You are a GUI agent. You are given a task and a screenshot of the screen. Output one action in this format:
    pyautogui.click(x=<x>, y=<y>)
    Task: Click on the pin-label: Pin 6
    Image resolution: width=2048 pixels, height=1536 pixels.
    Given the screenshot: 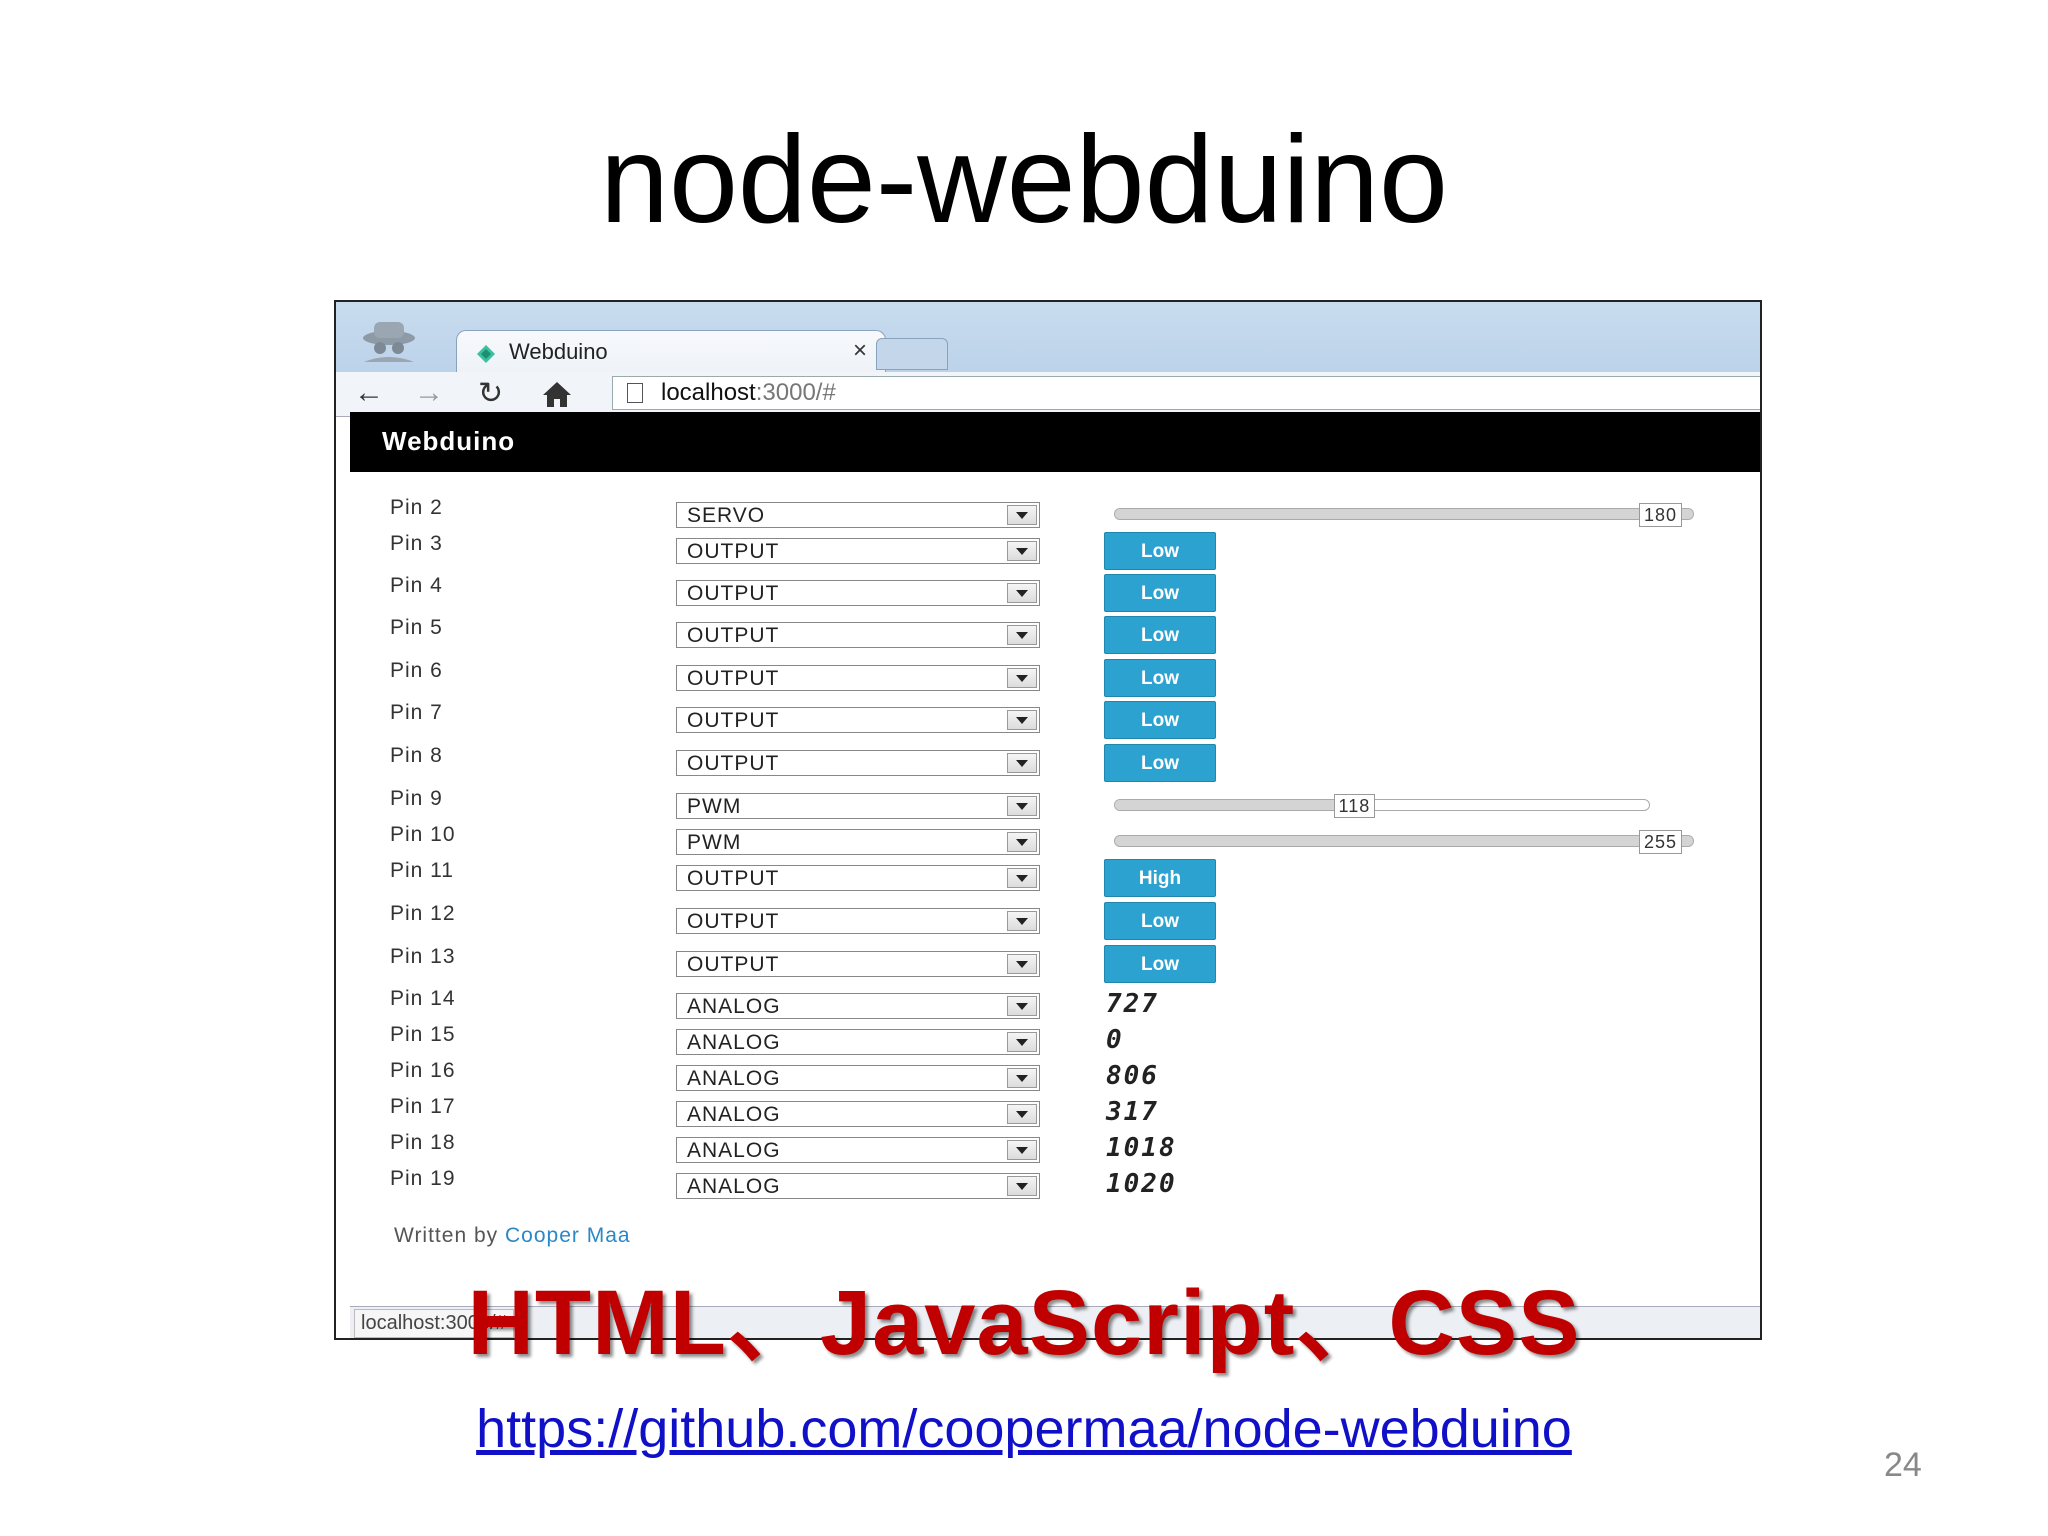 What is the action you would take?
    pyautogui.click(x=416, y=670)
    